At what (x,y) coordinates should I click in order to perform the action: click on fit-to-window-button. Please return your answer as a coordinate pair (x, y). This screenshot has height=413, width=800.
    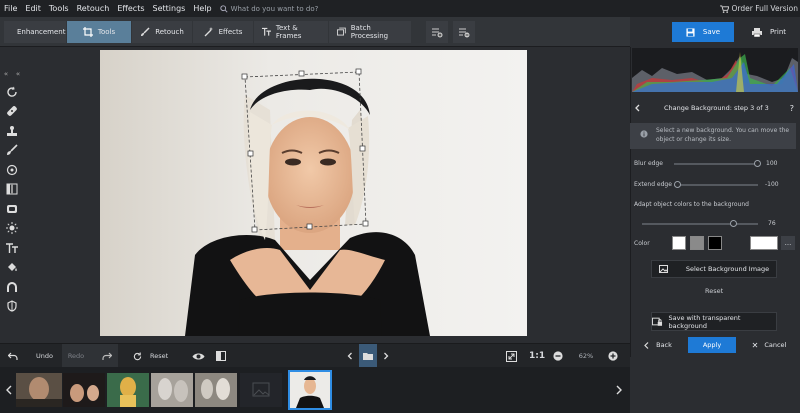
    Looking at the image, I should click on (511, 356).